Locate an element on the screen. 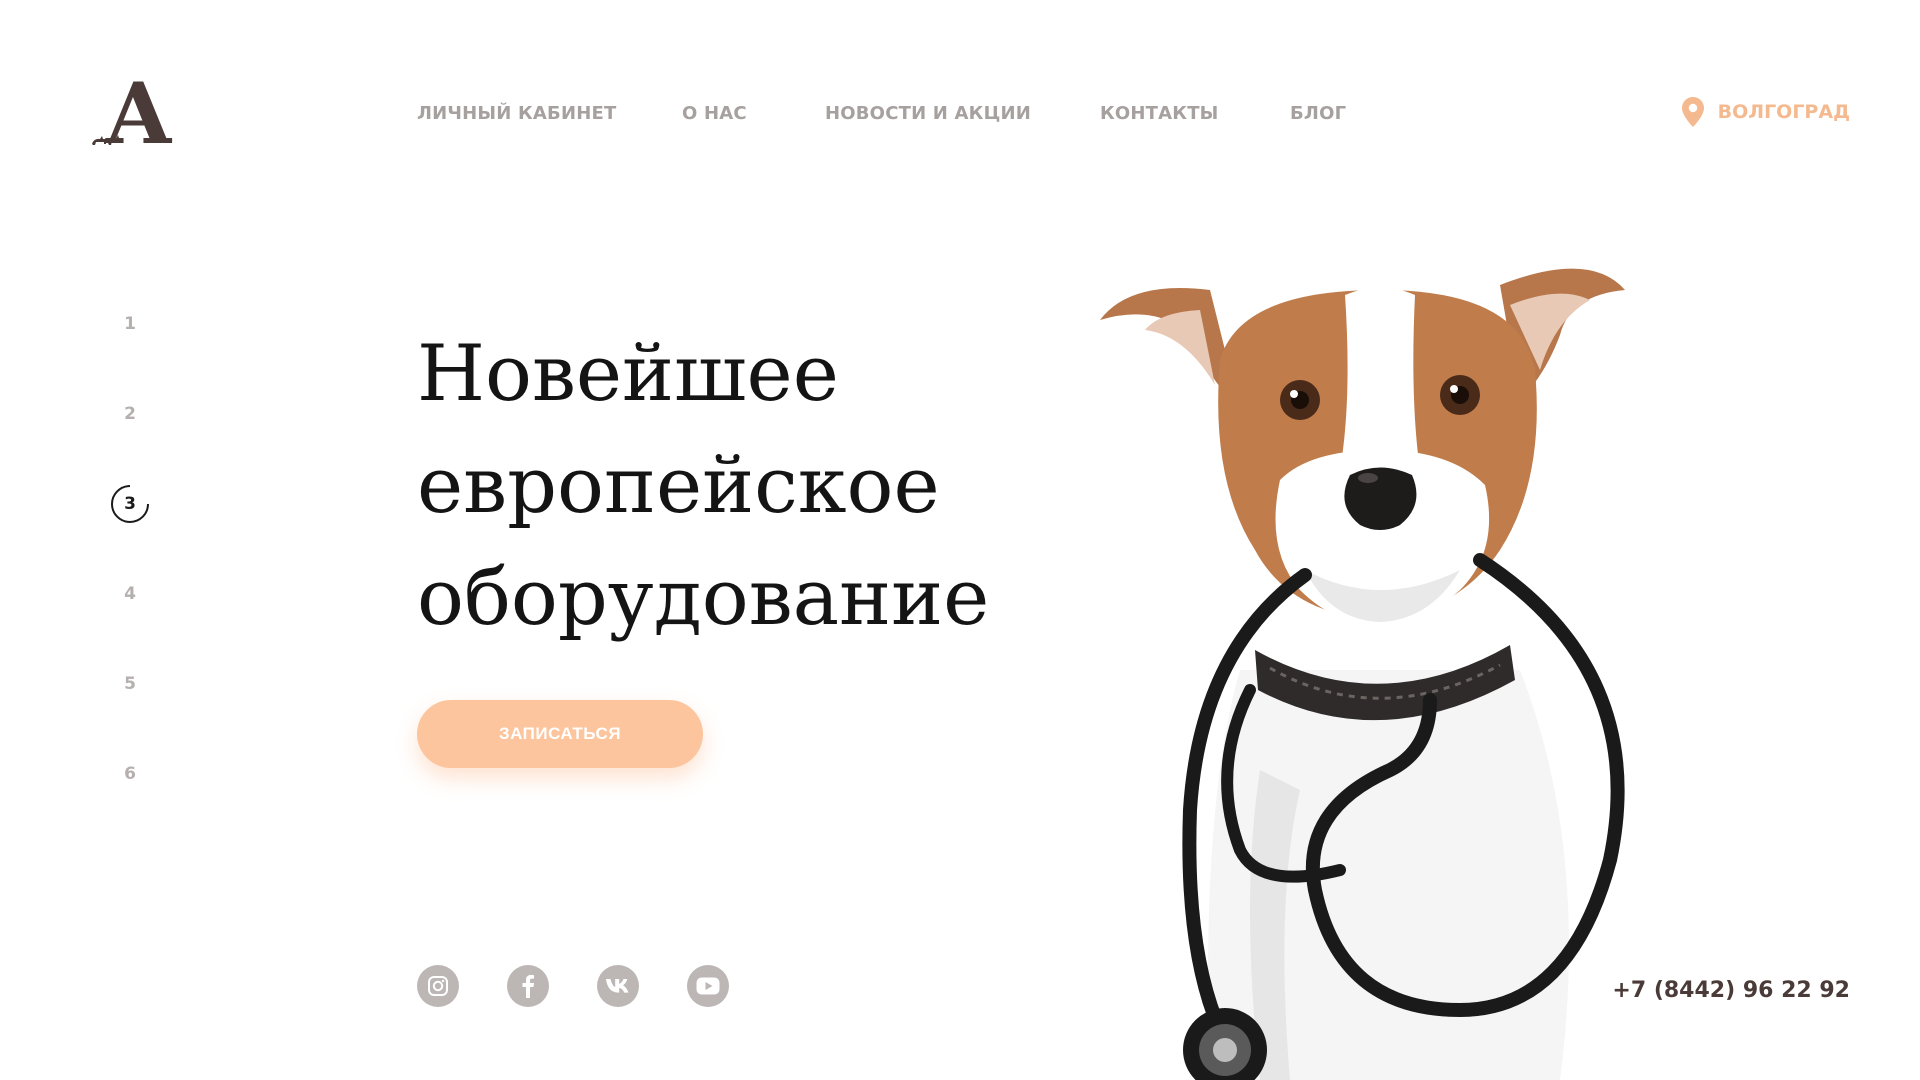  vk-icon is located at coordinates (617, 986).